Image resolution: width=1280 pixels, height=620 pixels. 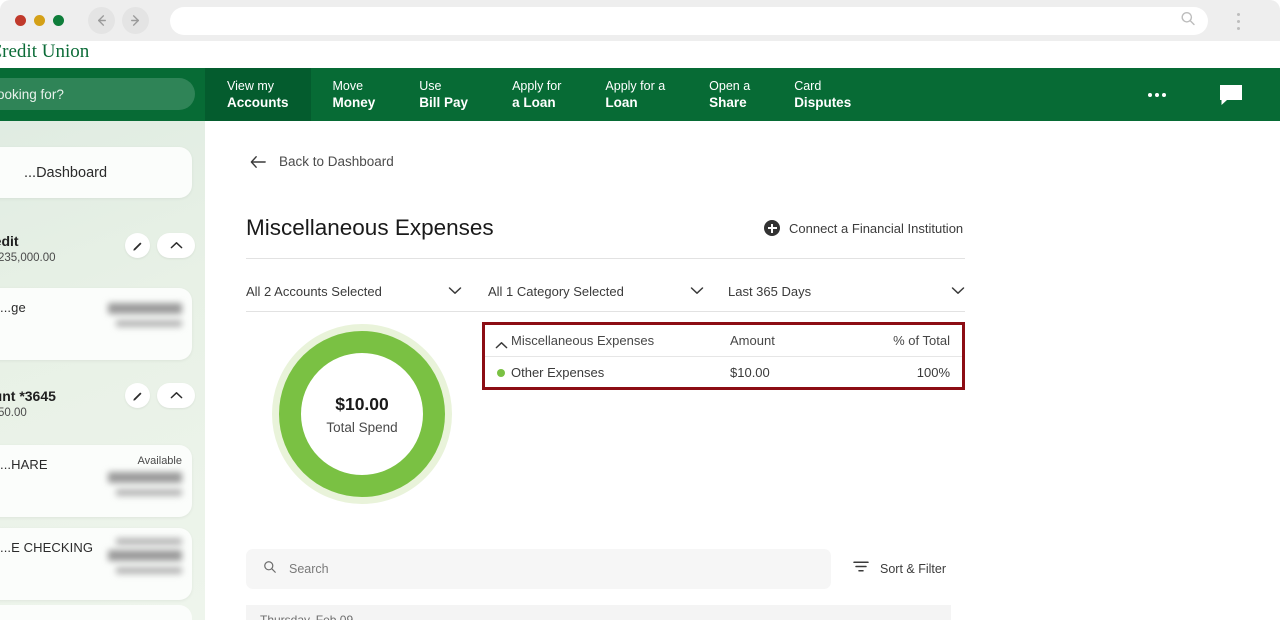 I want to click on donut-center-labels: $10.00 Total Spend, so click(x=362, y=414).